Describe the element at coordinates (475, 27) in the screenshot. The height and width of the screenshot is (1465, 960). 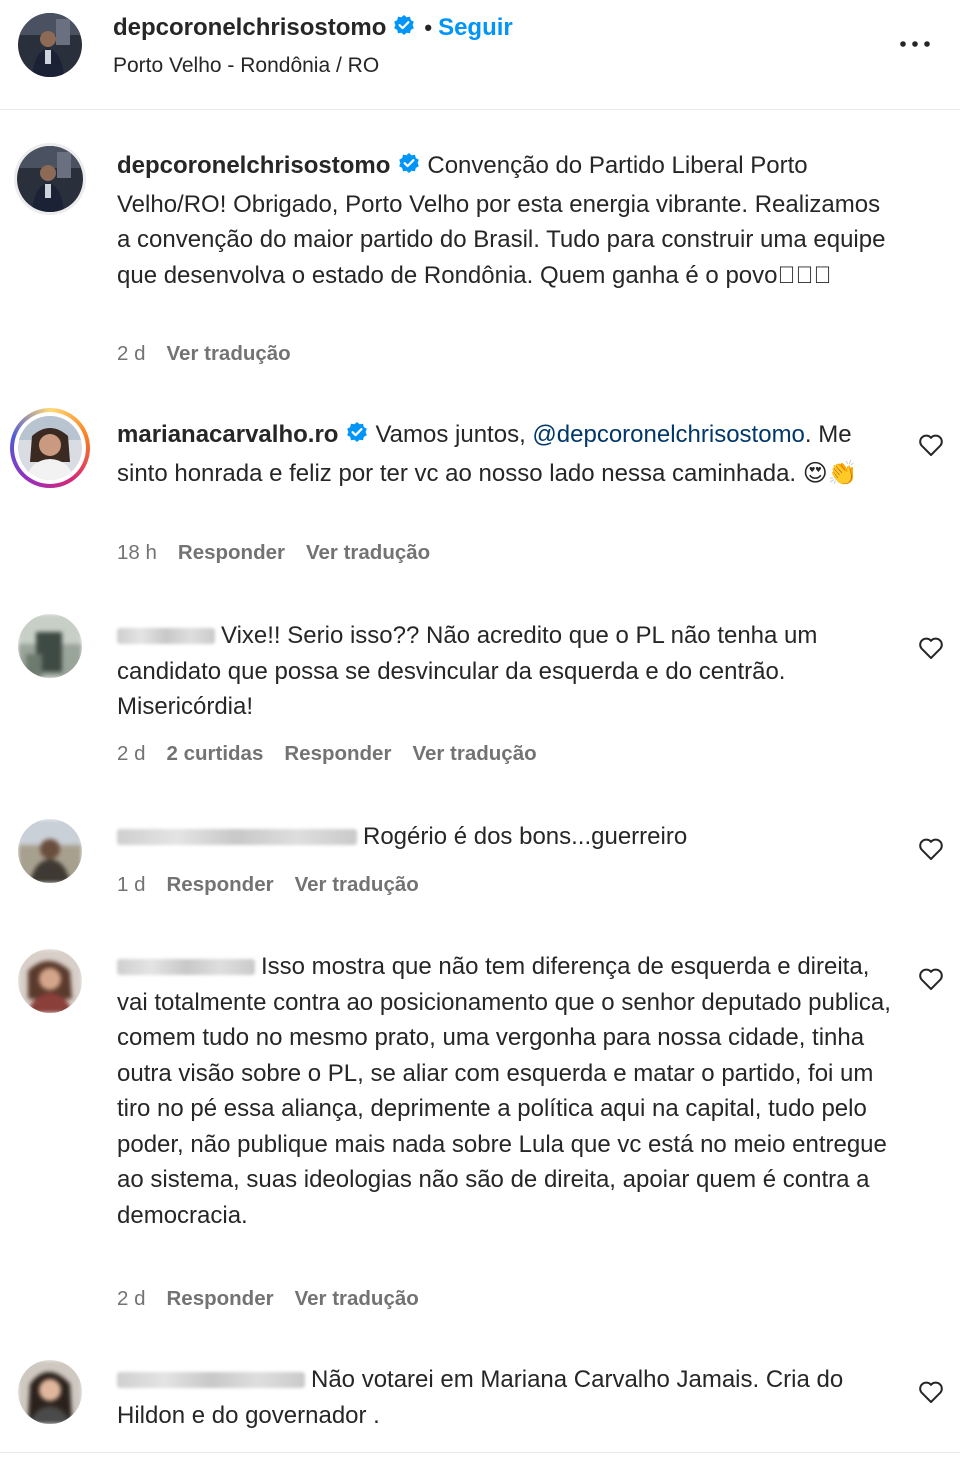
I see `follow-button: Seguir` at that location.